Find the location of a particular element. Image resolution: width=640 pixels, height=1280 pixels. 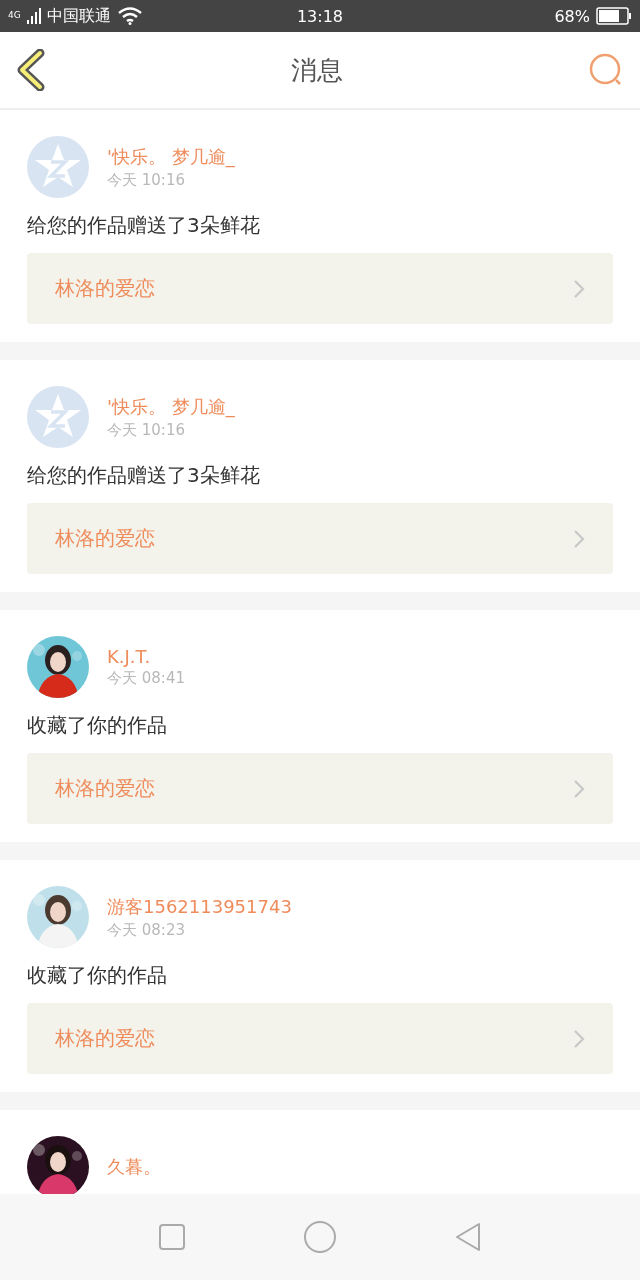

battery-icon is located at coordinates (614, 16).